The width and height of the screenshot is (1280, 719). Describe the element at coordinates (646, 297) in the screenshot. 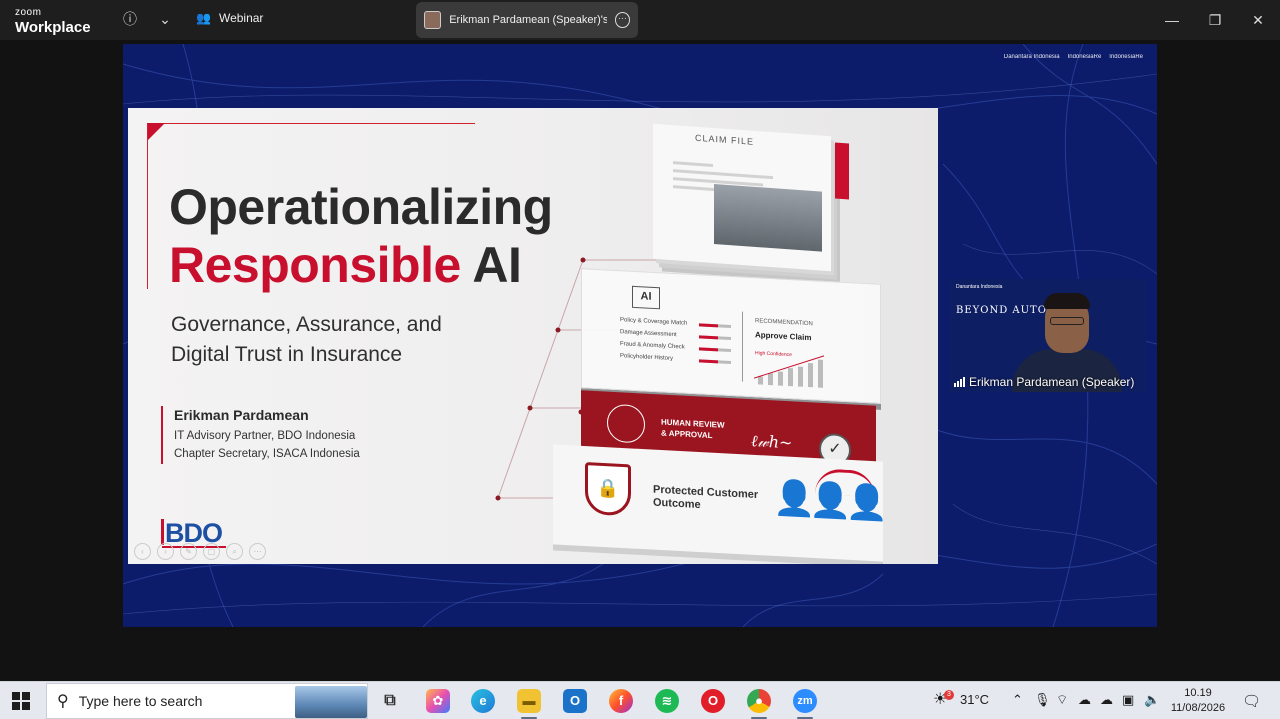

I see `ai-chip-icon: AI` at that location.